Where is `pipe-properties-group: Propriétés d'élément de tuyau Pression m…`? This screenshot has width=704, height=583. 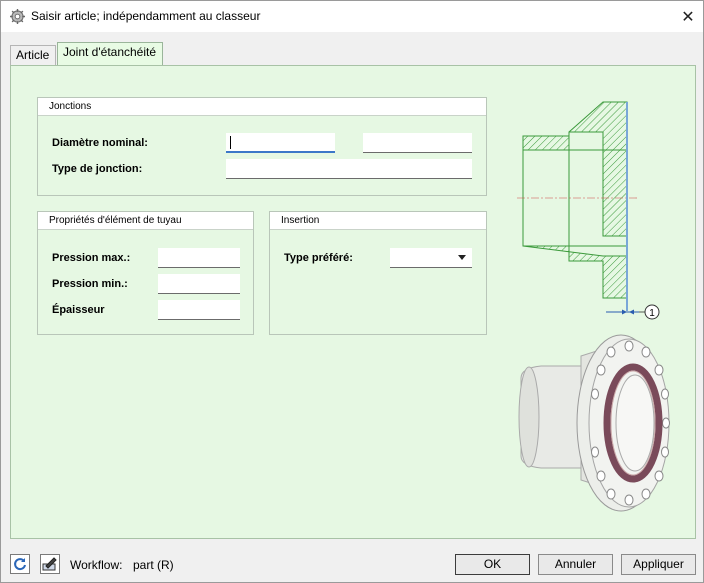 pipe-properties-group: Propriétés d'élément de tuyau Pression m… is located at coordinates (145, 273).